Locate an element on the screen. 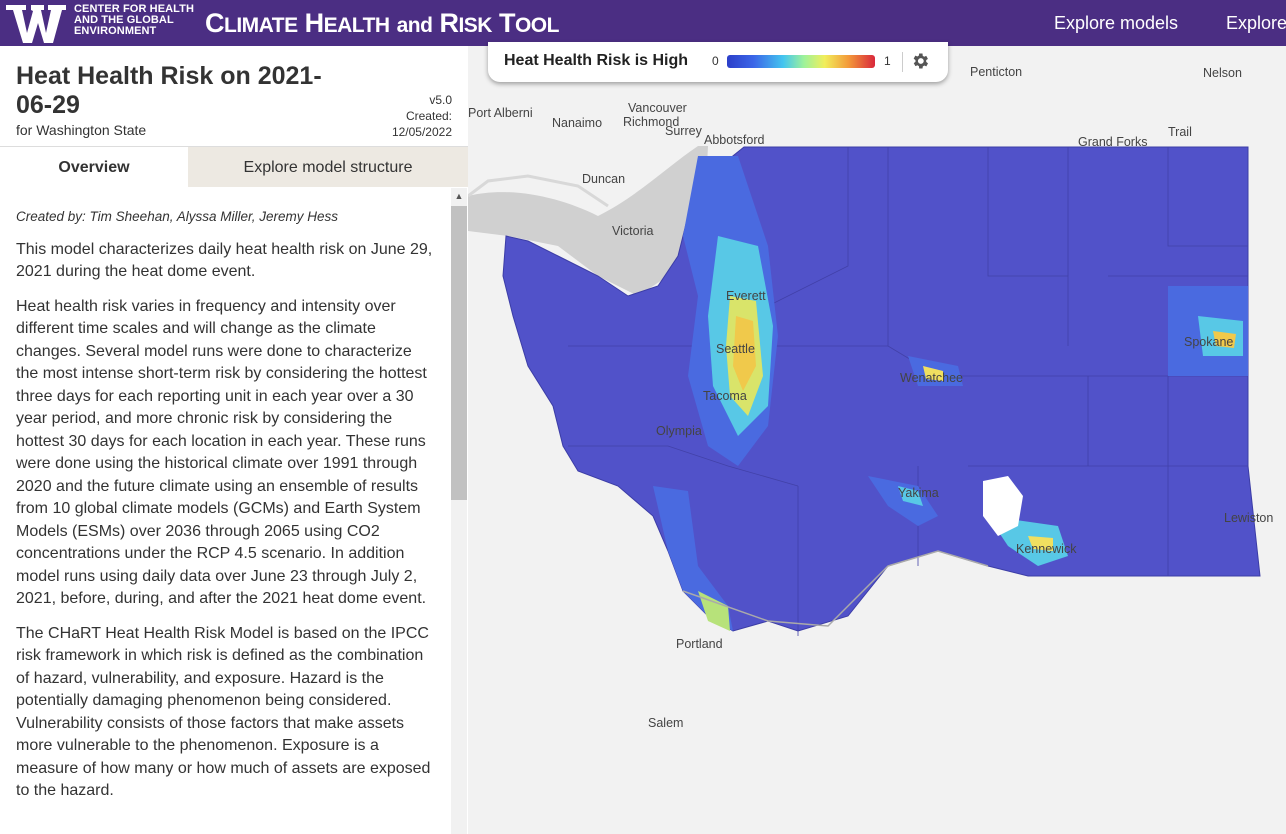  city-label: Nelson is located at coordinates (1222, 73).